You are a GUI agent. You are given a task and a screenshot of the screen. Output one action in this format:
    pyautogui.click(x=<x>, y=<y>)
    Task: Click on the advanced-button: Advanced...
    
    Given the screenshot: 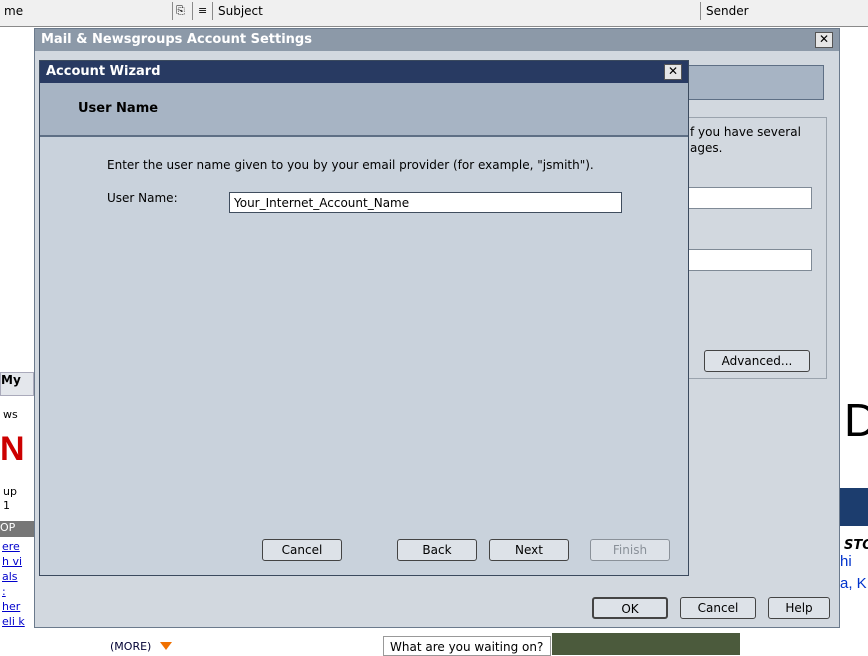 What is the action you would take?
    pyautogui.click(x=757, y=361)
    